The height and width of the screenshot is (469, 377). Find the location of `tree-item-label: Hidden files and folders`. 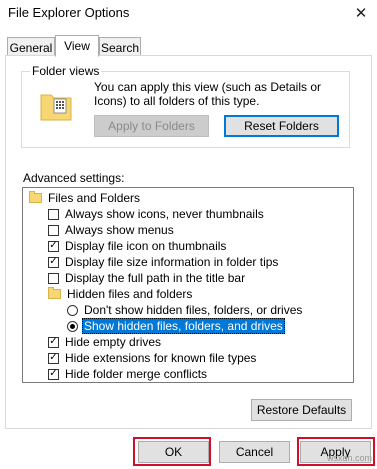

tree-item-label: Hidden files and folders is located at coordinates (130, 294).